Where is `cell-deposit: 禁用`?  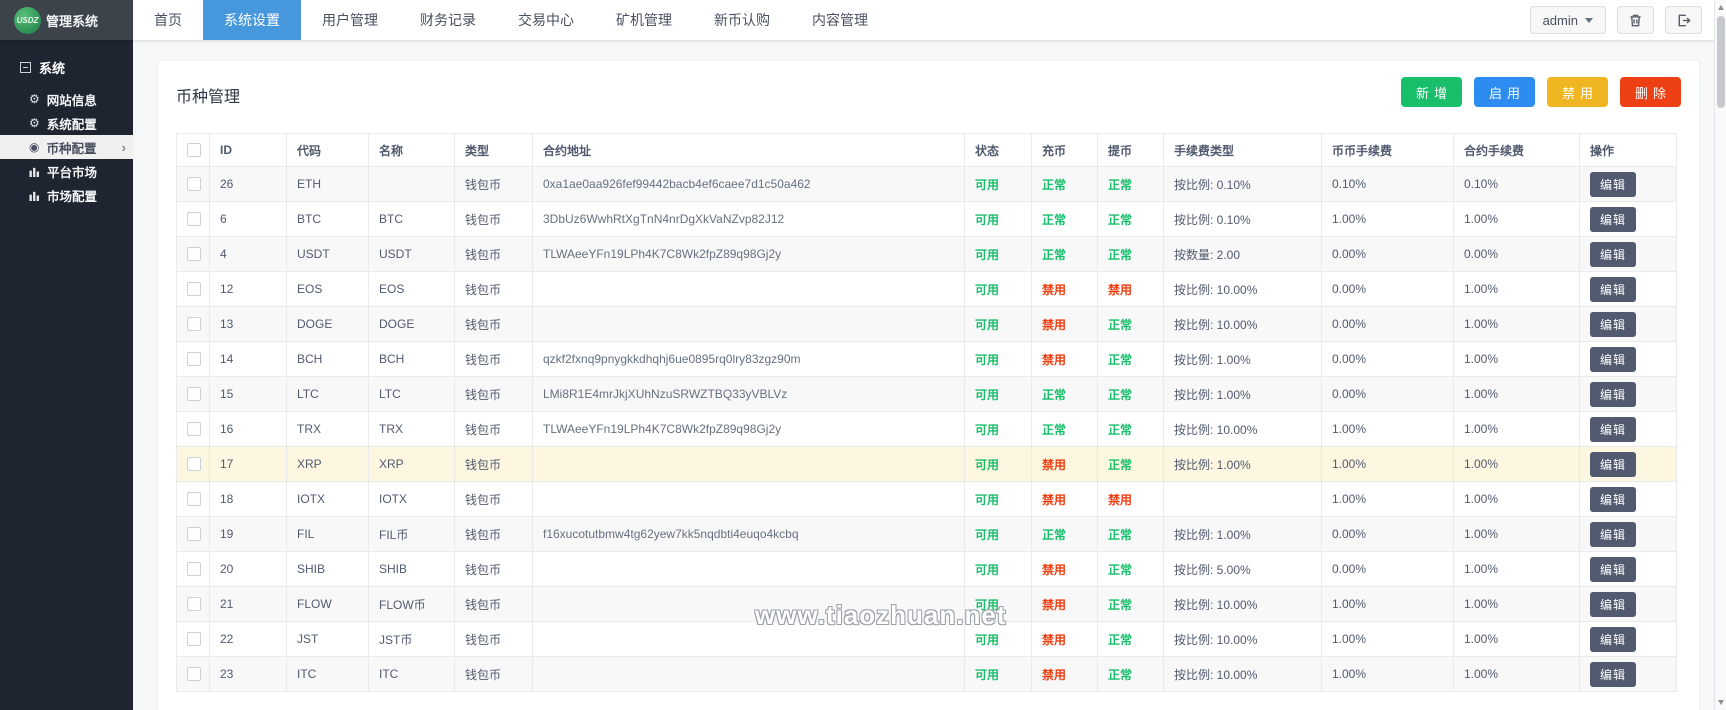
cell-deposit: 禁用 is located at coordinates (1064, 569).